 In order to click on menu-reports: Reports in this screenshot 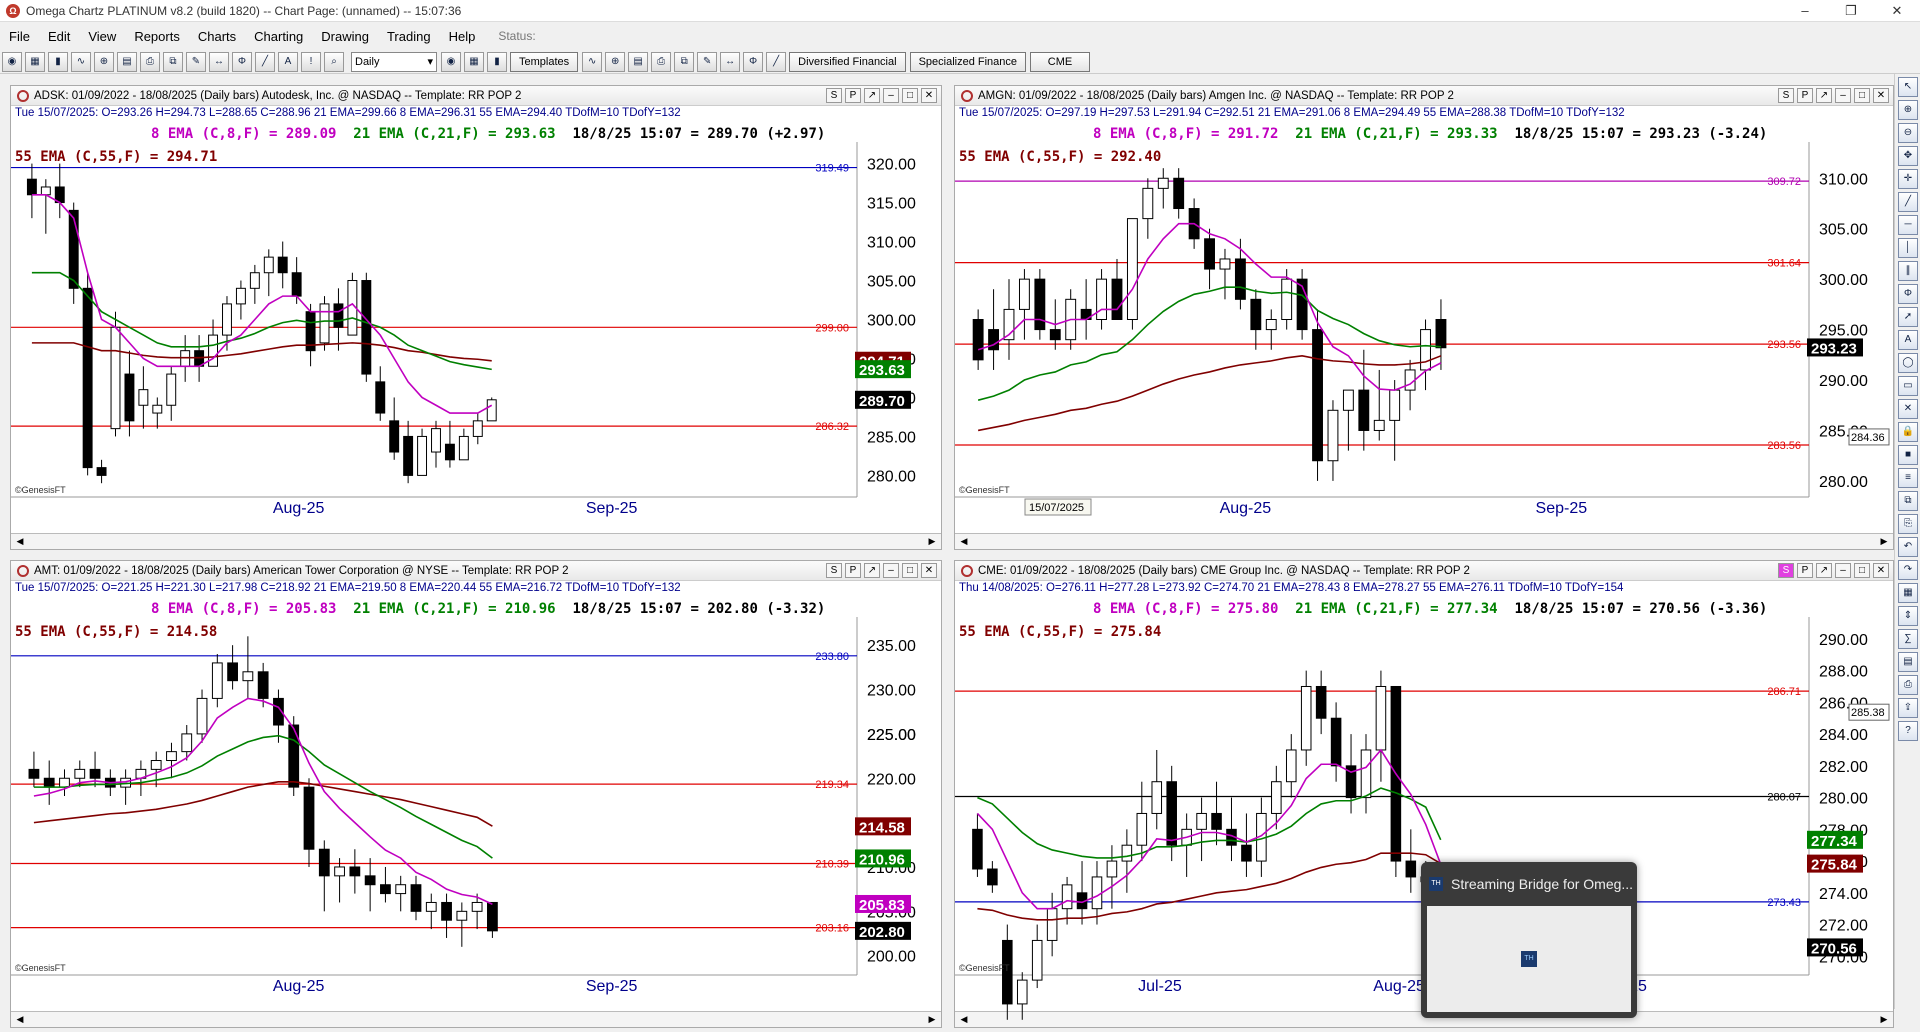, I will do `click(157, 36)`.